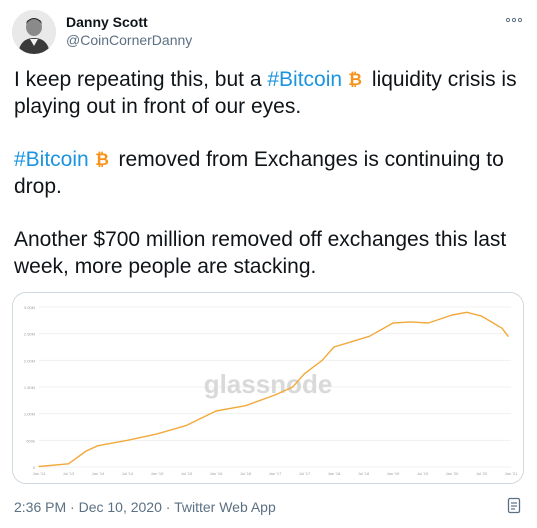  What do you see at coordinates (29, 334) in the screenshot?
I see `y-tick-label: 2.50M` at bounding box center [29, 334].